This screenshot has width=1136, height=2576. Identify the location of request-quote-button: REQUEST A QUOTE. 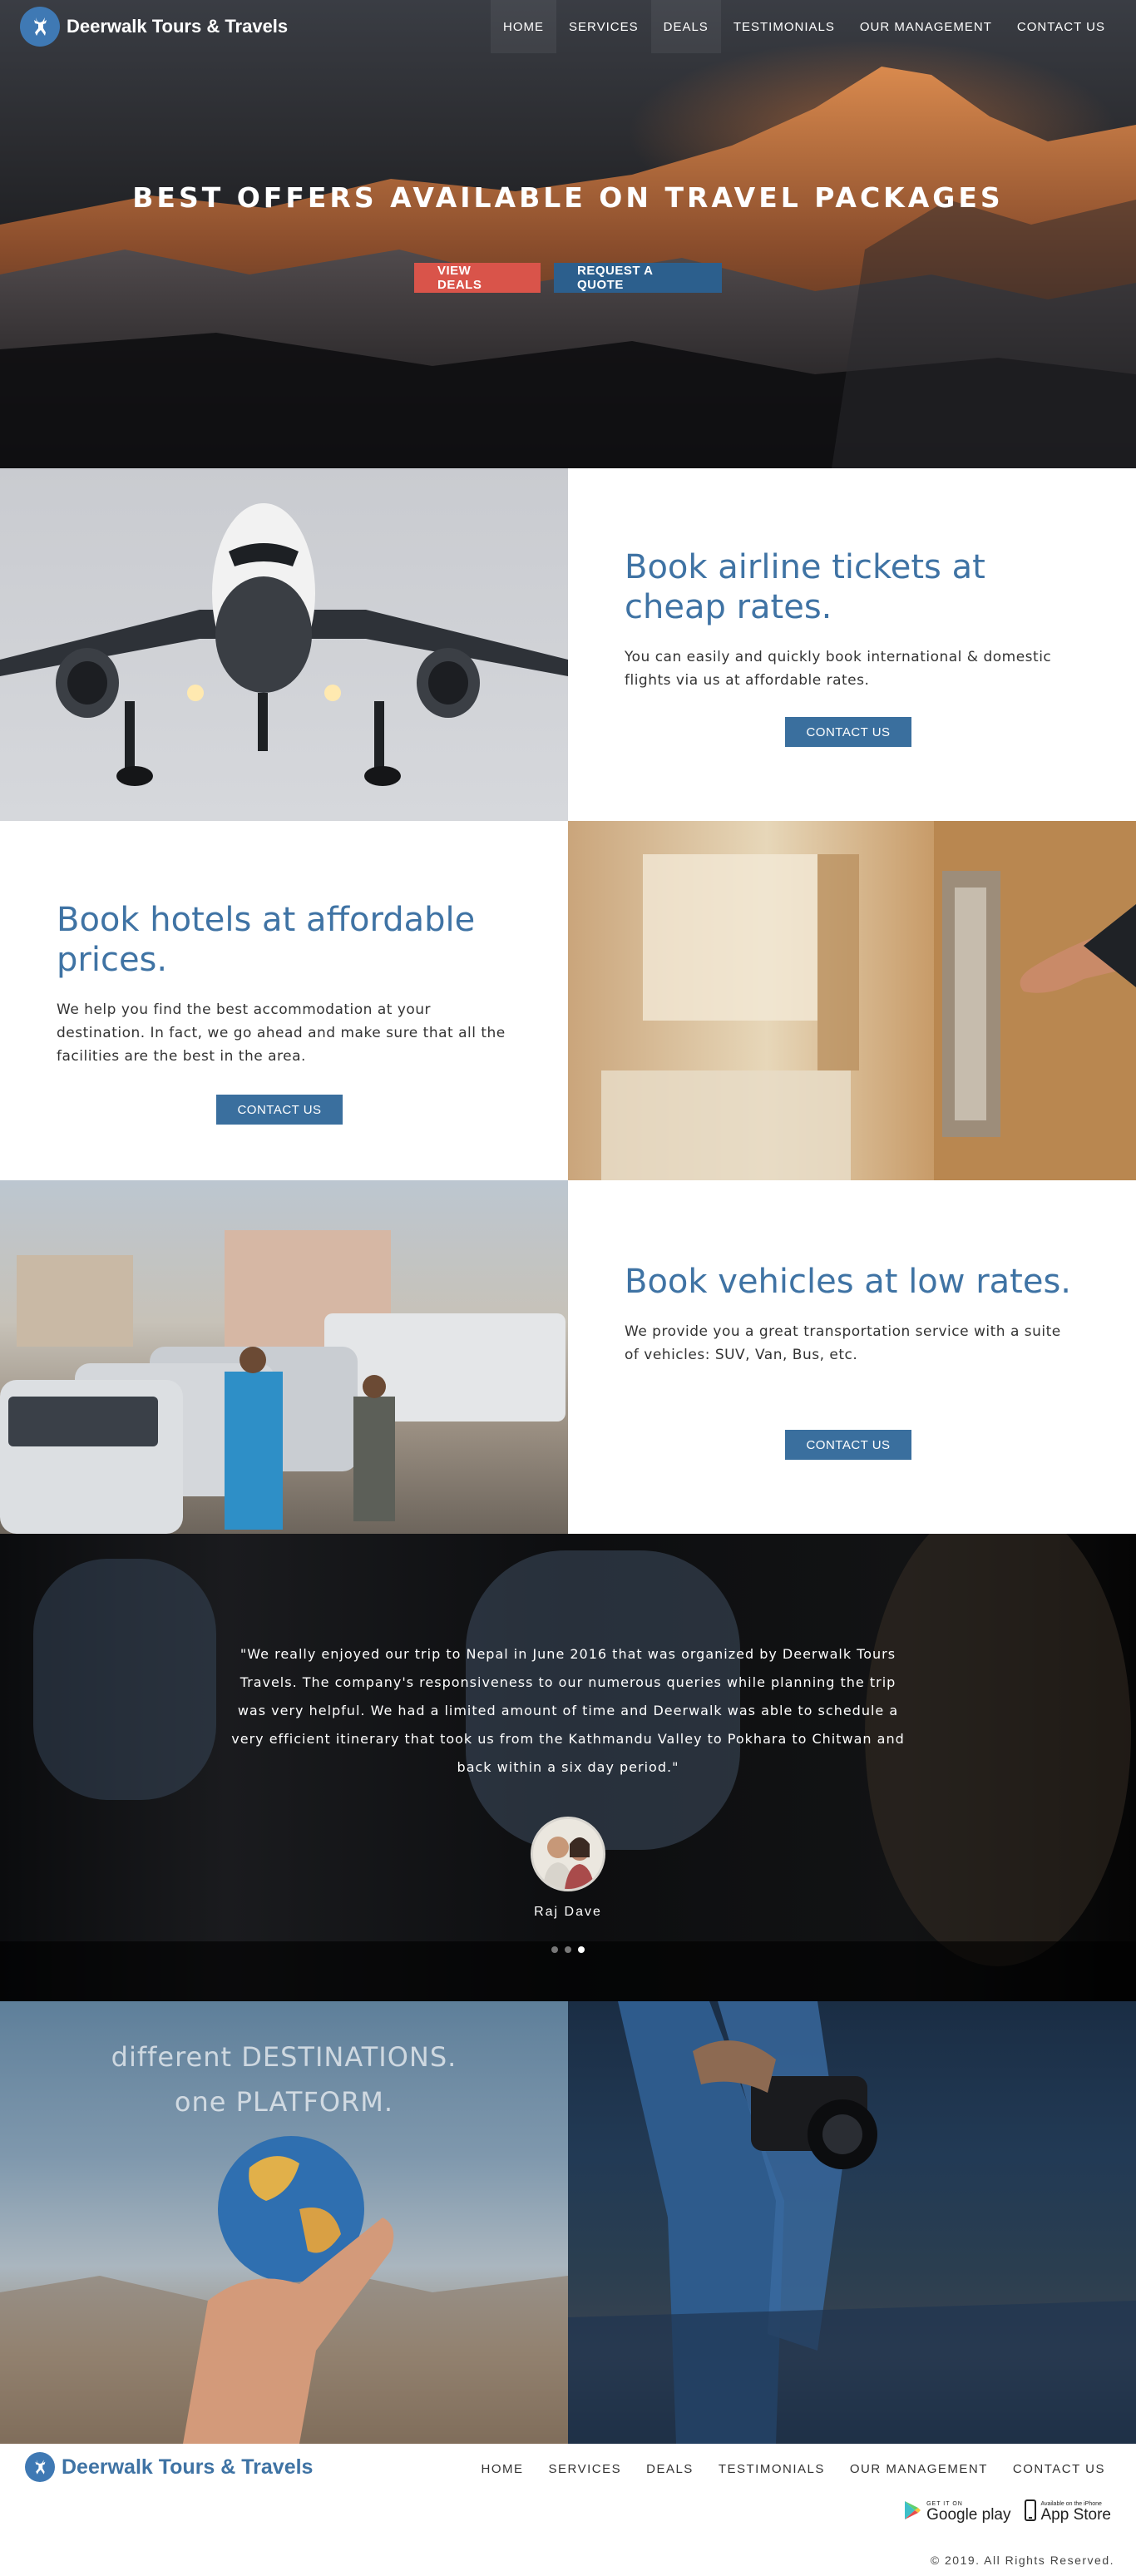
(638, 278).